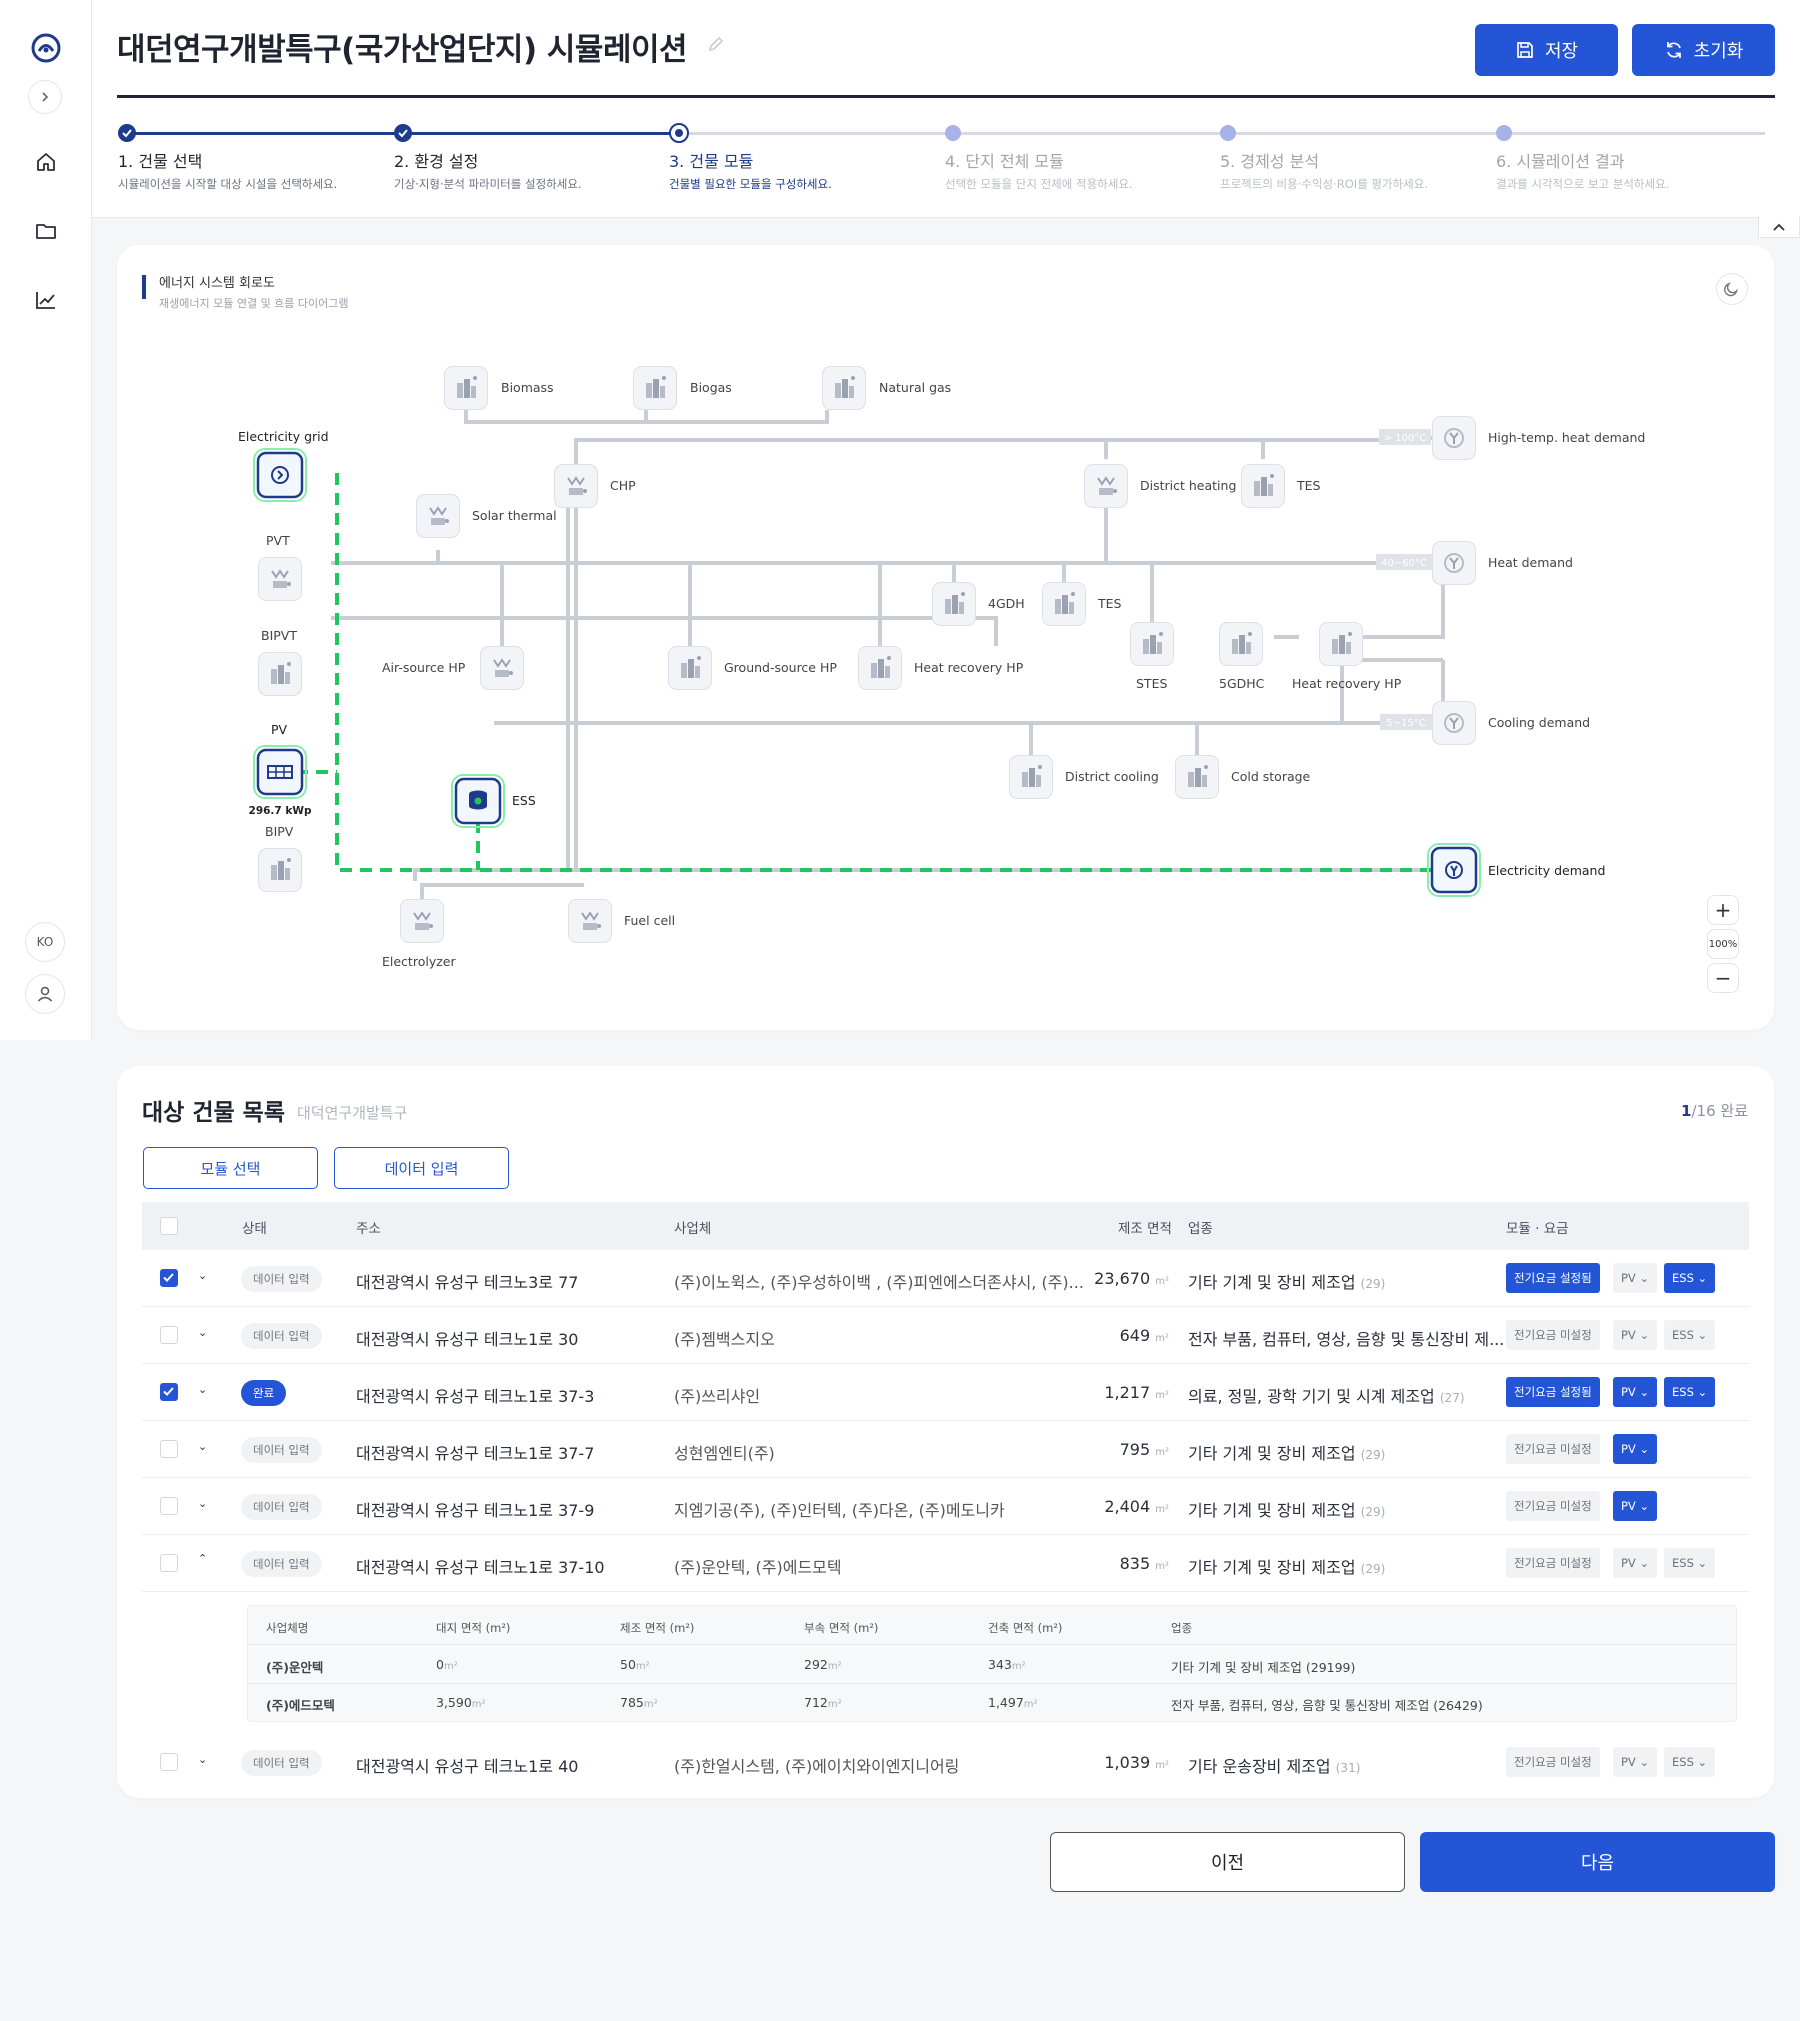 The width and height of the screenshot is (1800, 2021). I want to click on node-tes-top: TES, so click(1281, 486).